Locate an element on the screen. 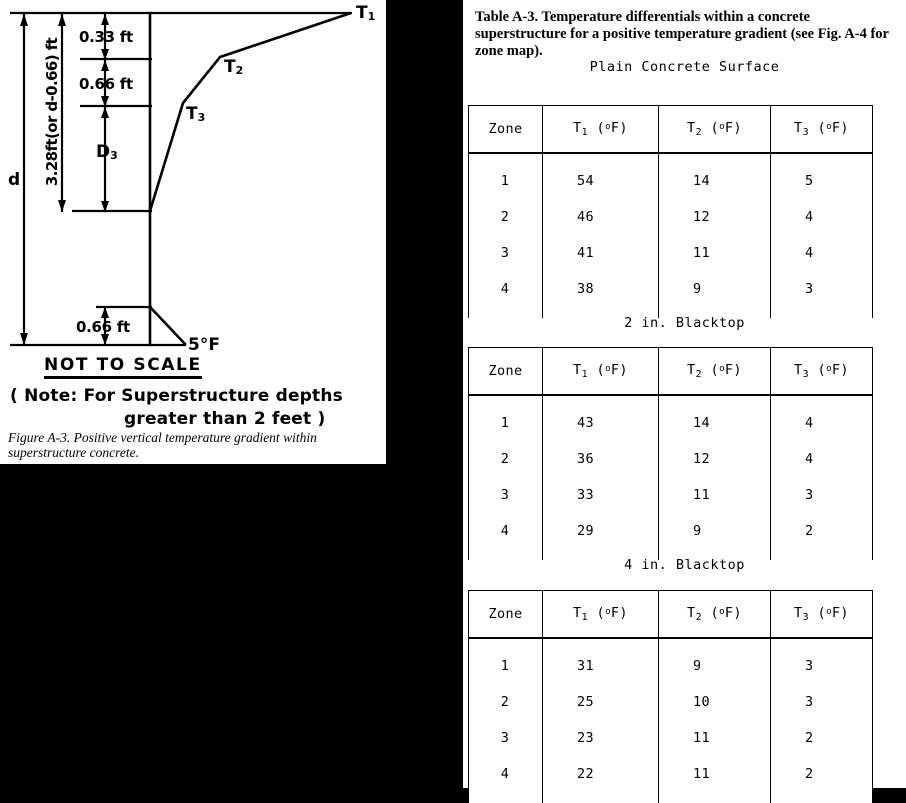 Image resolution: width=906 pixels, height=803 pixels. table-row: 2 36 12 4 is located at coordinates (670, 459).